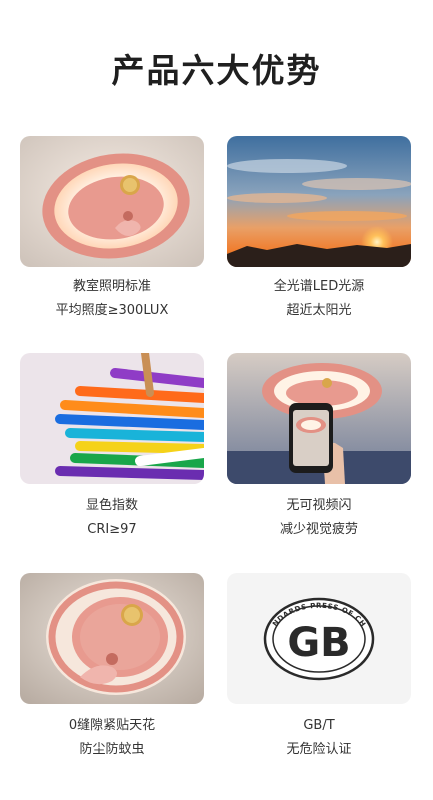 This screenshot has height=800, width=433. What do you see at coordinates (319, 299) in the screenshot?
I see `advantage-caption-2: 全光谱LED光源 超近太阳光` at bounding box center [319, 299].